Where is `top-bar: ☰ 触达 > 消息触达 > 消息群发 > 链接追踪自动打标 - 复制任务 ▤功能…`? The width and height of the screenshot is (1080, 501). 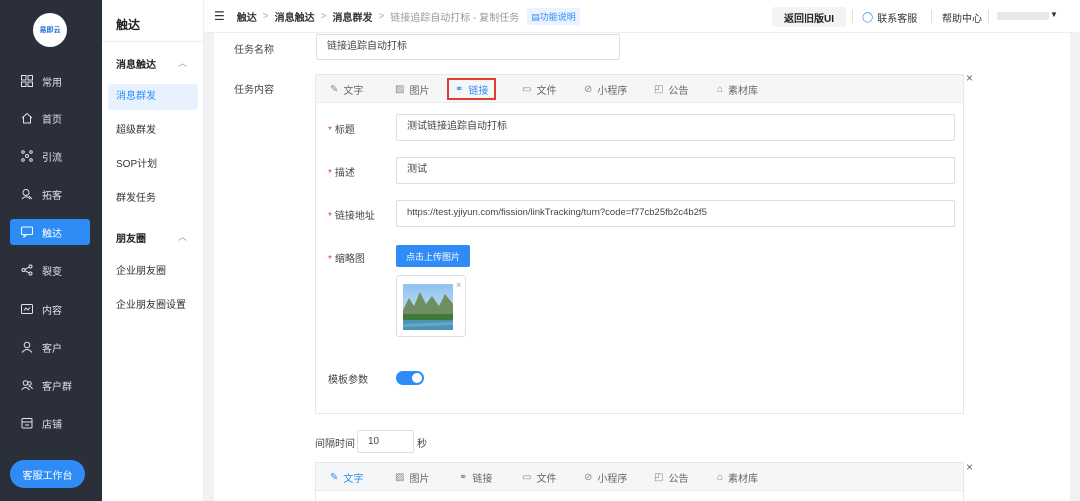
top-bar: ☰ 触达 > 消息触达 > 消息群发 > 链接追踪自动打标 - 复制任务 ▤功能… is located at coordinates (642, 16).